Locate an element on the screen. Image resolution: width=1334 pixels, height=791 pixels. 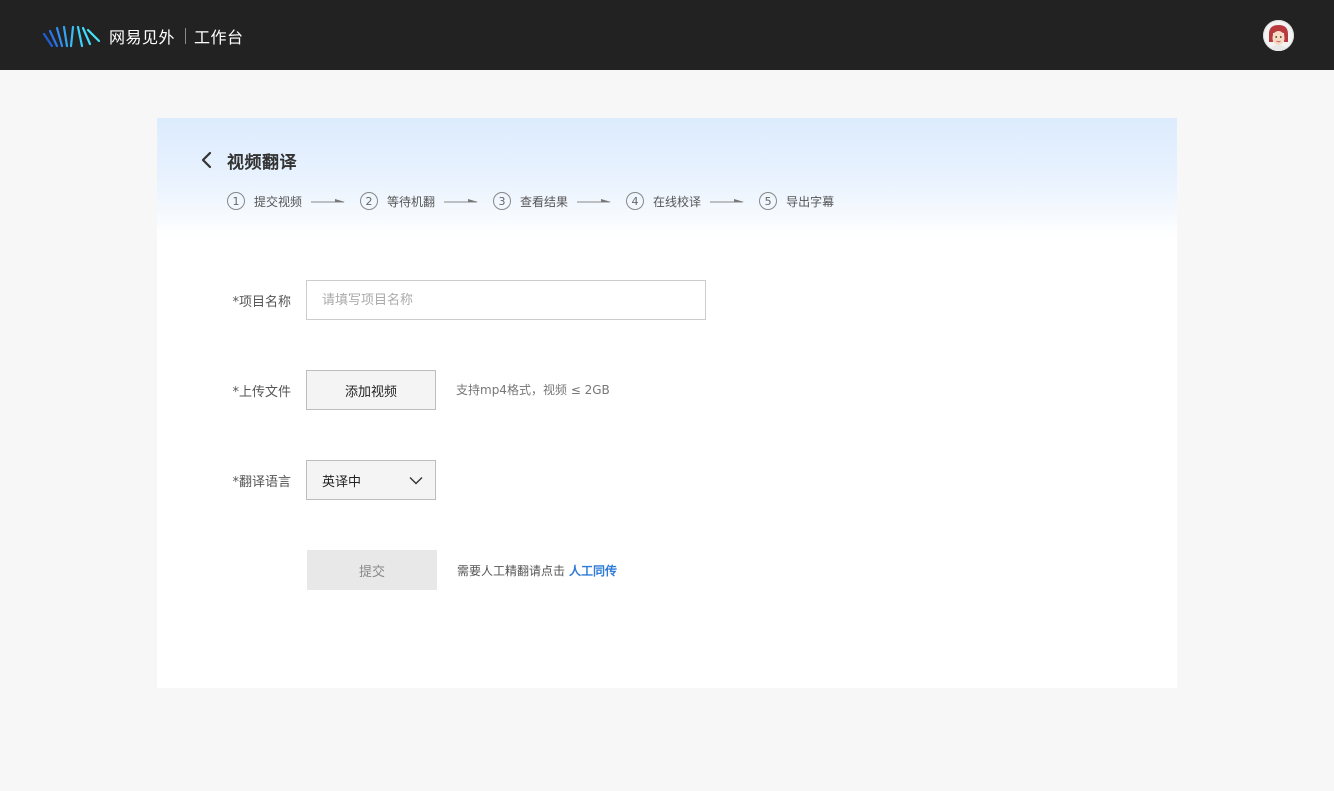
step-view-result: 3 查看结果 is located at coordinates (530, 201).